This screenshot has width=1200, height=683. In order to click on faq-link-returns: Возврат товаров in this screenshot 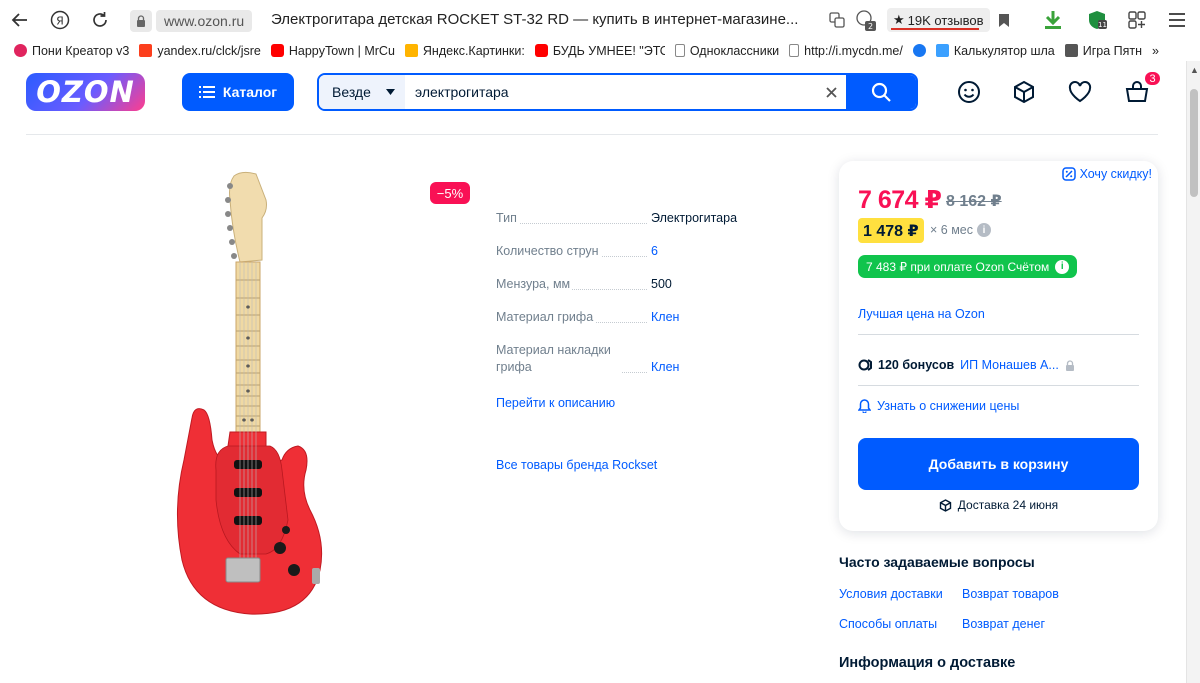, I will do `click(1010, 594)`.